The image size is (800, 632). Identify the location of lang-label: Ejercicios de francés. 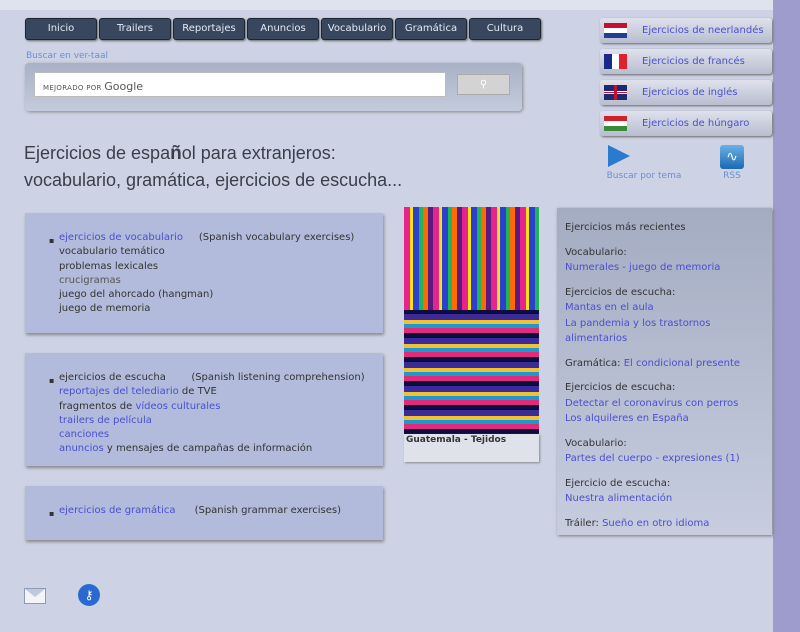
(693, 61).